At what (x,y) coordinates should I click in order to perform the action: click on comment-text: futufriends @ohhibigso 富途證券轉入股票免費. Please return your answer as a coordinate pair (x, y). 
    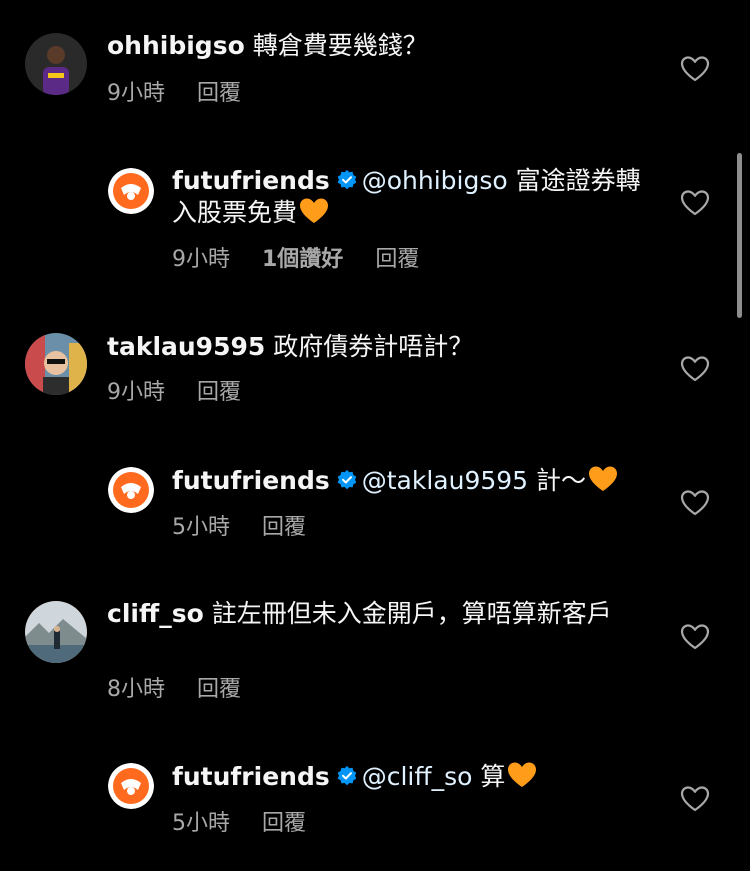
    Looking at the image, I should click on (407, 197).